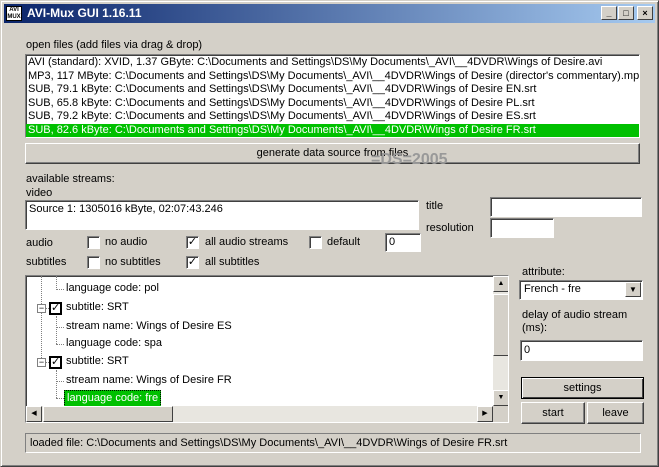 Image resolution: width=659 pixels, height=467 pixels. What do you see at coordinates (581, 350) in the screenshot?
I see `delay-input: 0` at bounding box center [581, 350].